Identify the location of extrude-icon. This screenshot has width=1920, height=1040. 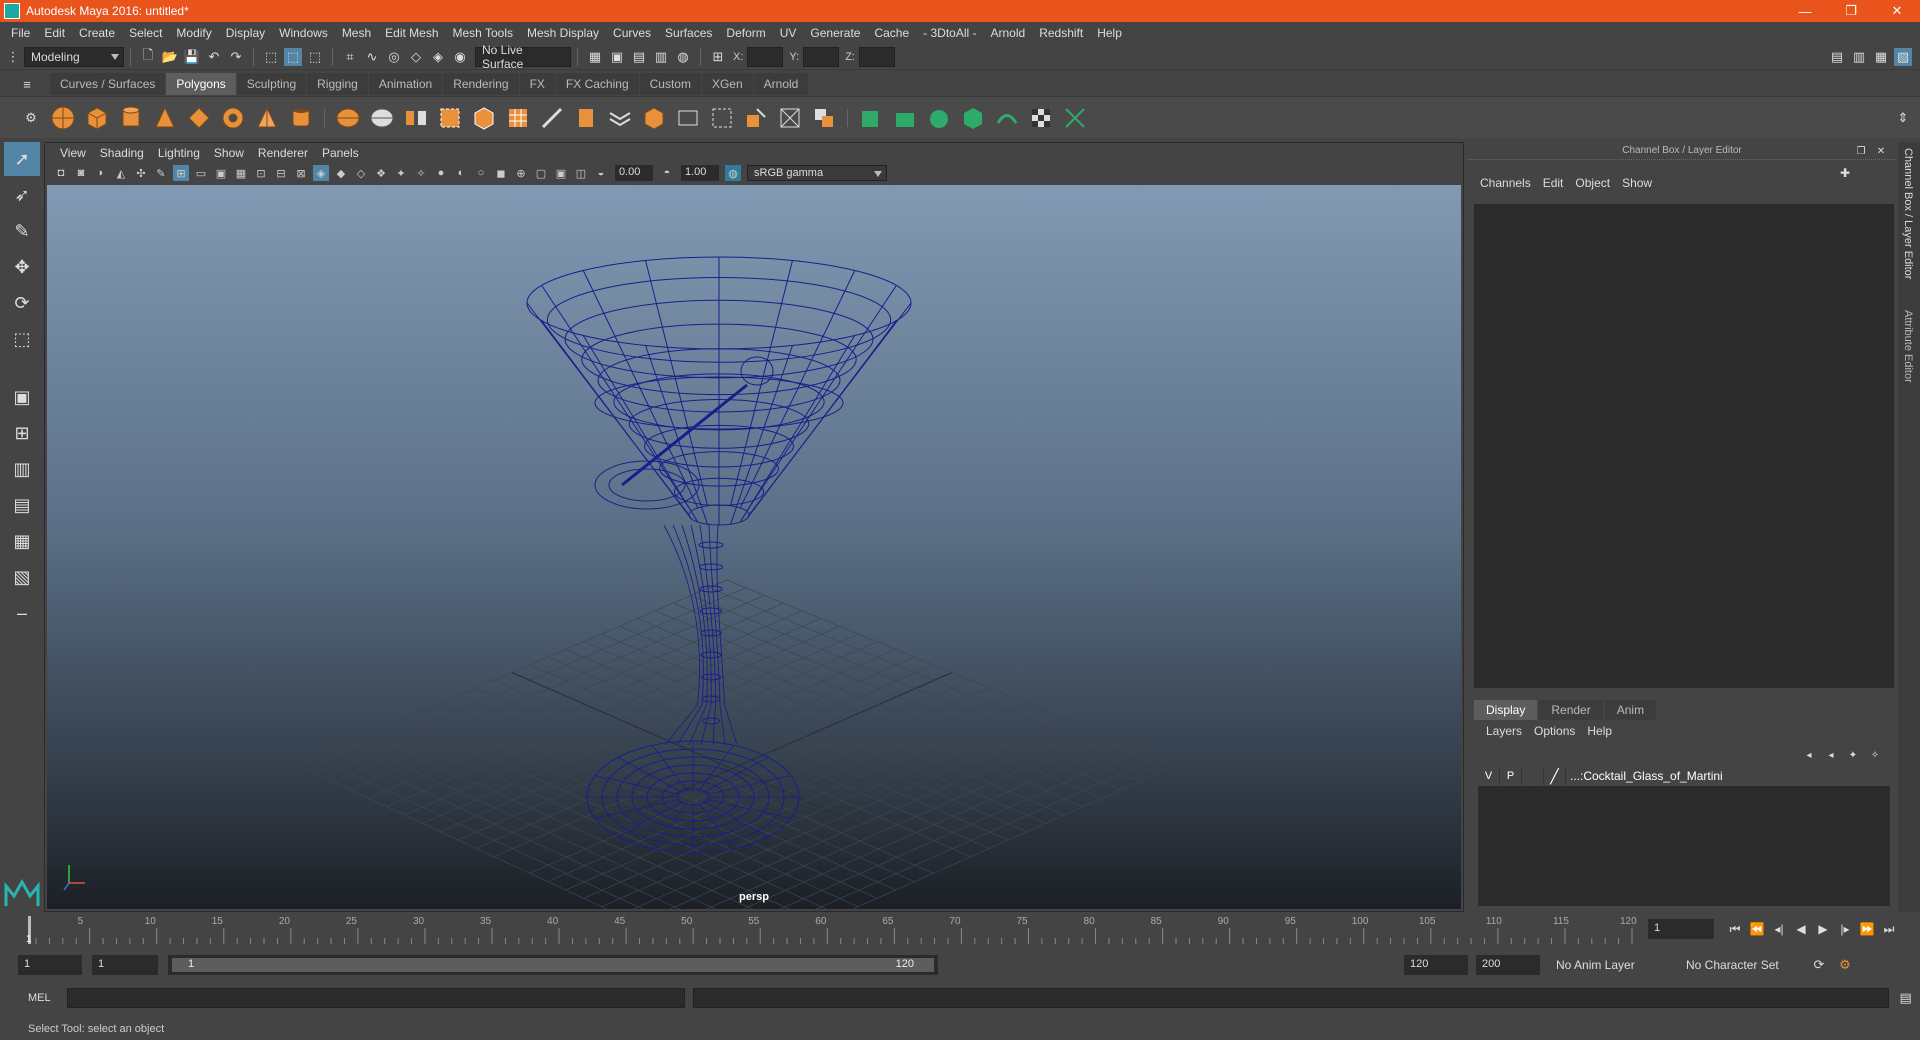
(586, 118).